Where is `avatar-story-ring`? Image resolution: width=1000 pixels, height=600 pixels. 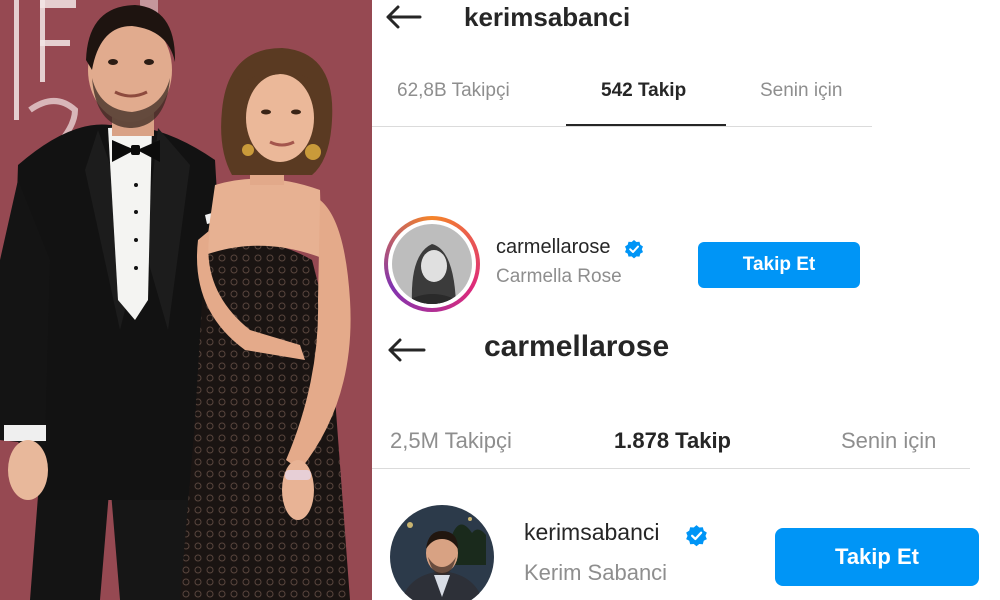
avatar-story-ring is located at coordinates (432, 264).